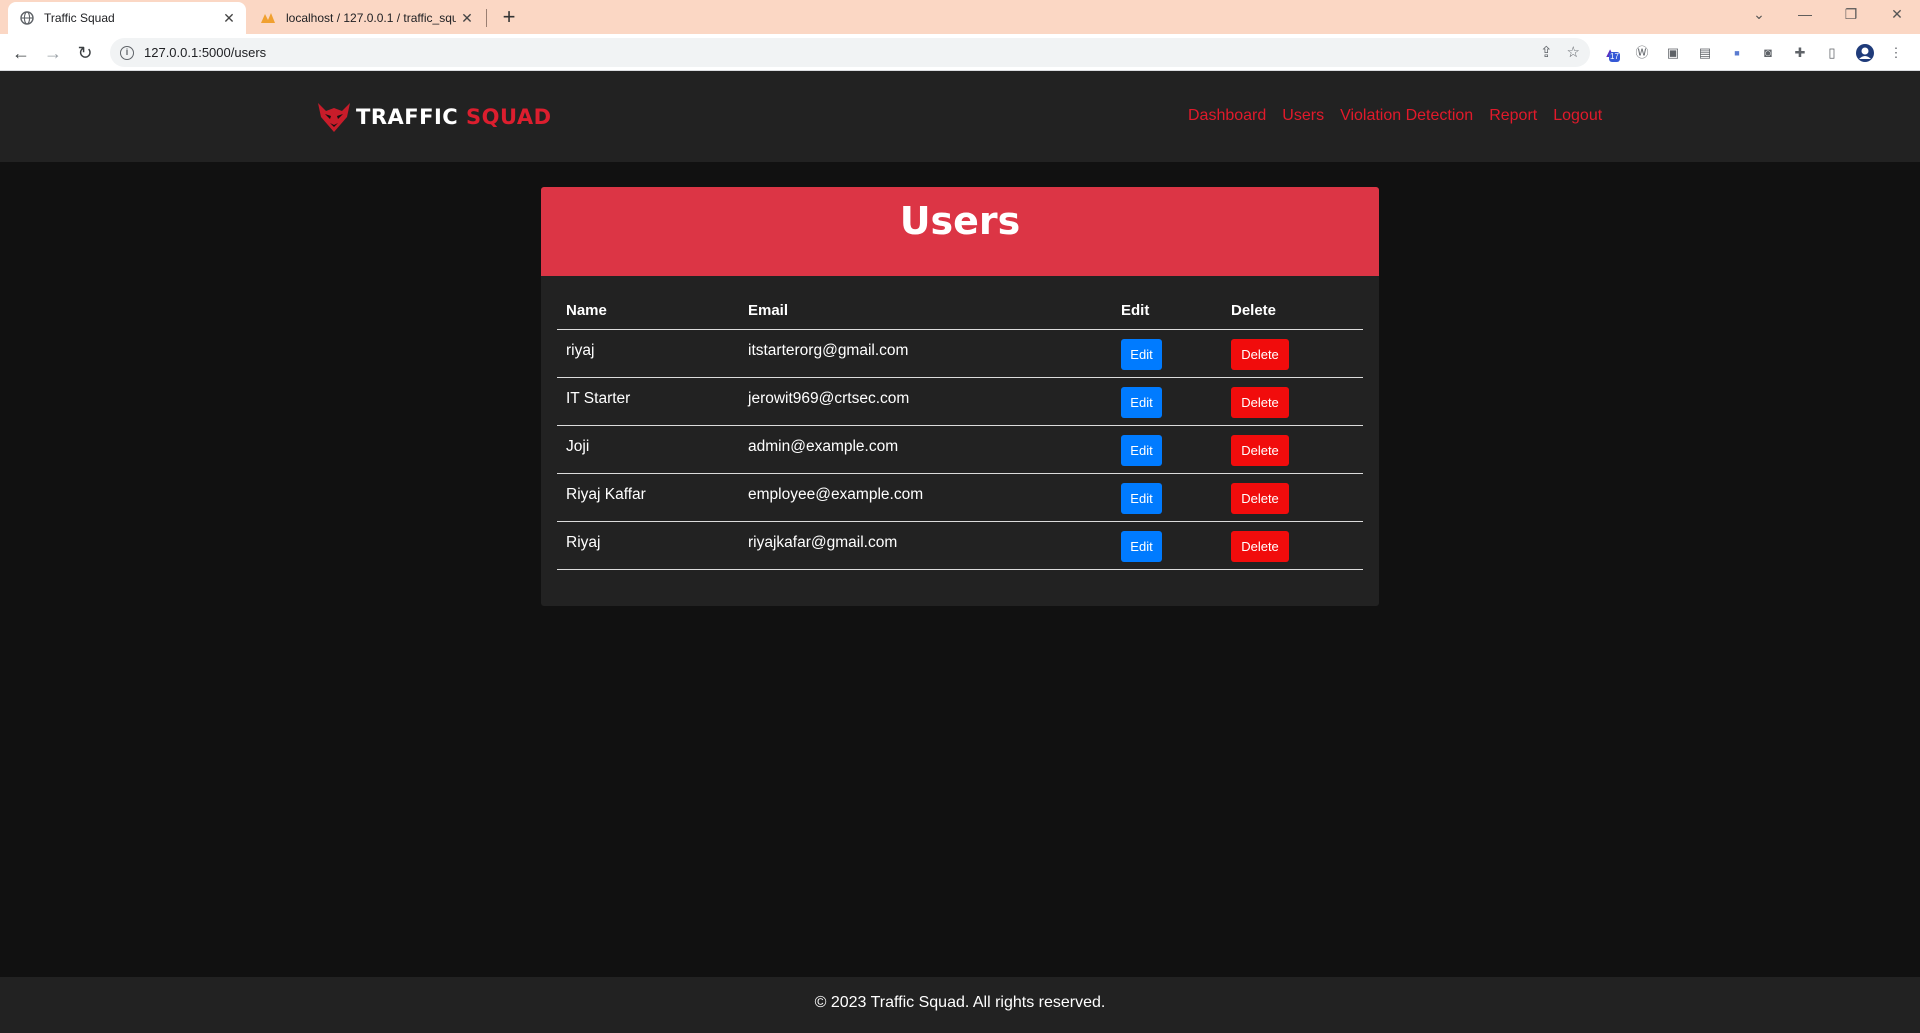 Image resolution: width=1920 pixels, height=1033 pixels. I want to click on tab-traffic-squad: Traffic Squad ✕, so click(127, 18).